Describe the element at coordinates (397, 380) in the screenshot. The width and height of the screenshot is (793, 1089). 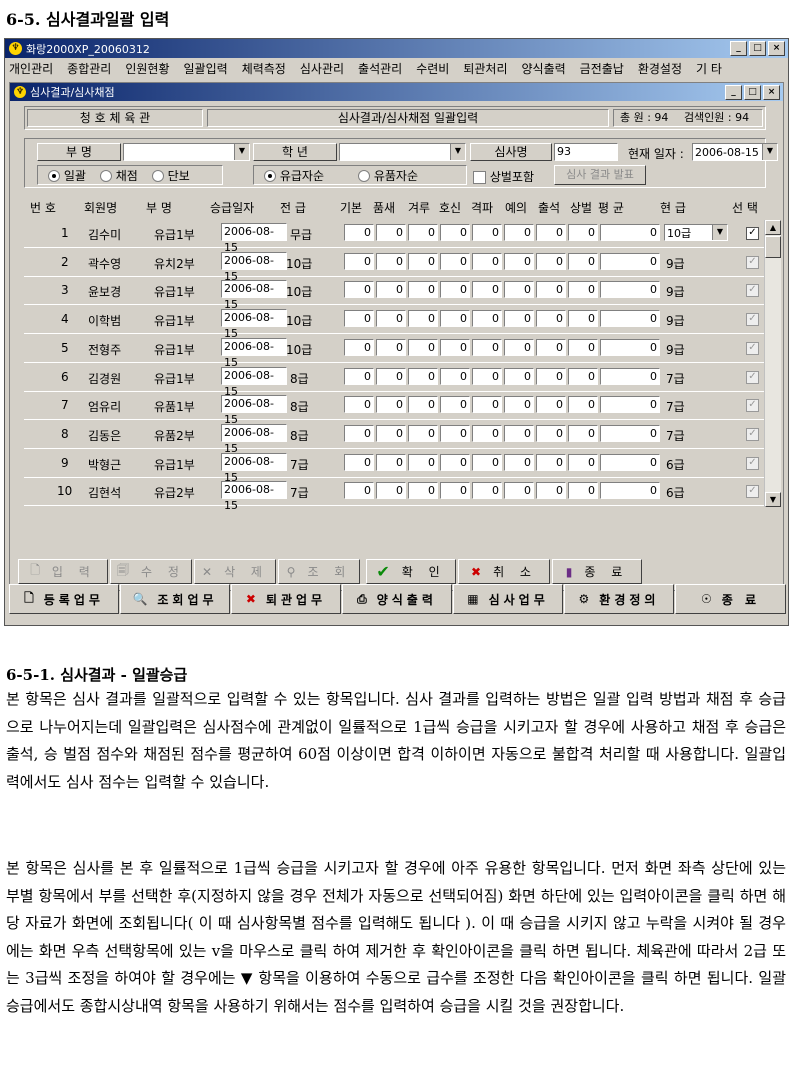
I see `table-row: 6 김경원 유급1부 2006-08-15 8급 0 0 0 0 0 0 0 0 0 7급 ✓` at that location.